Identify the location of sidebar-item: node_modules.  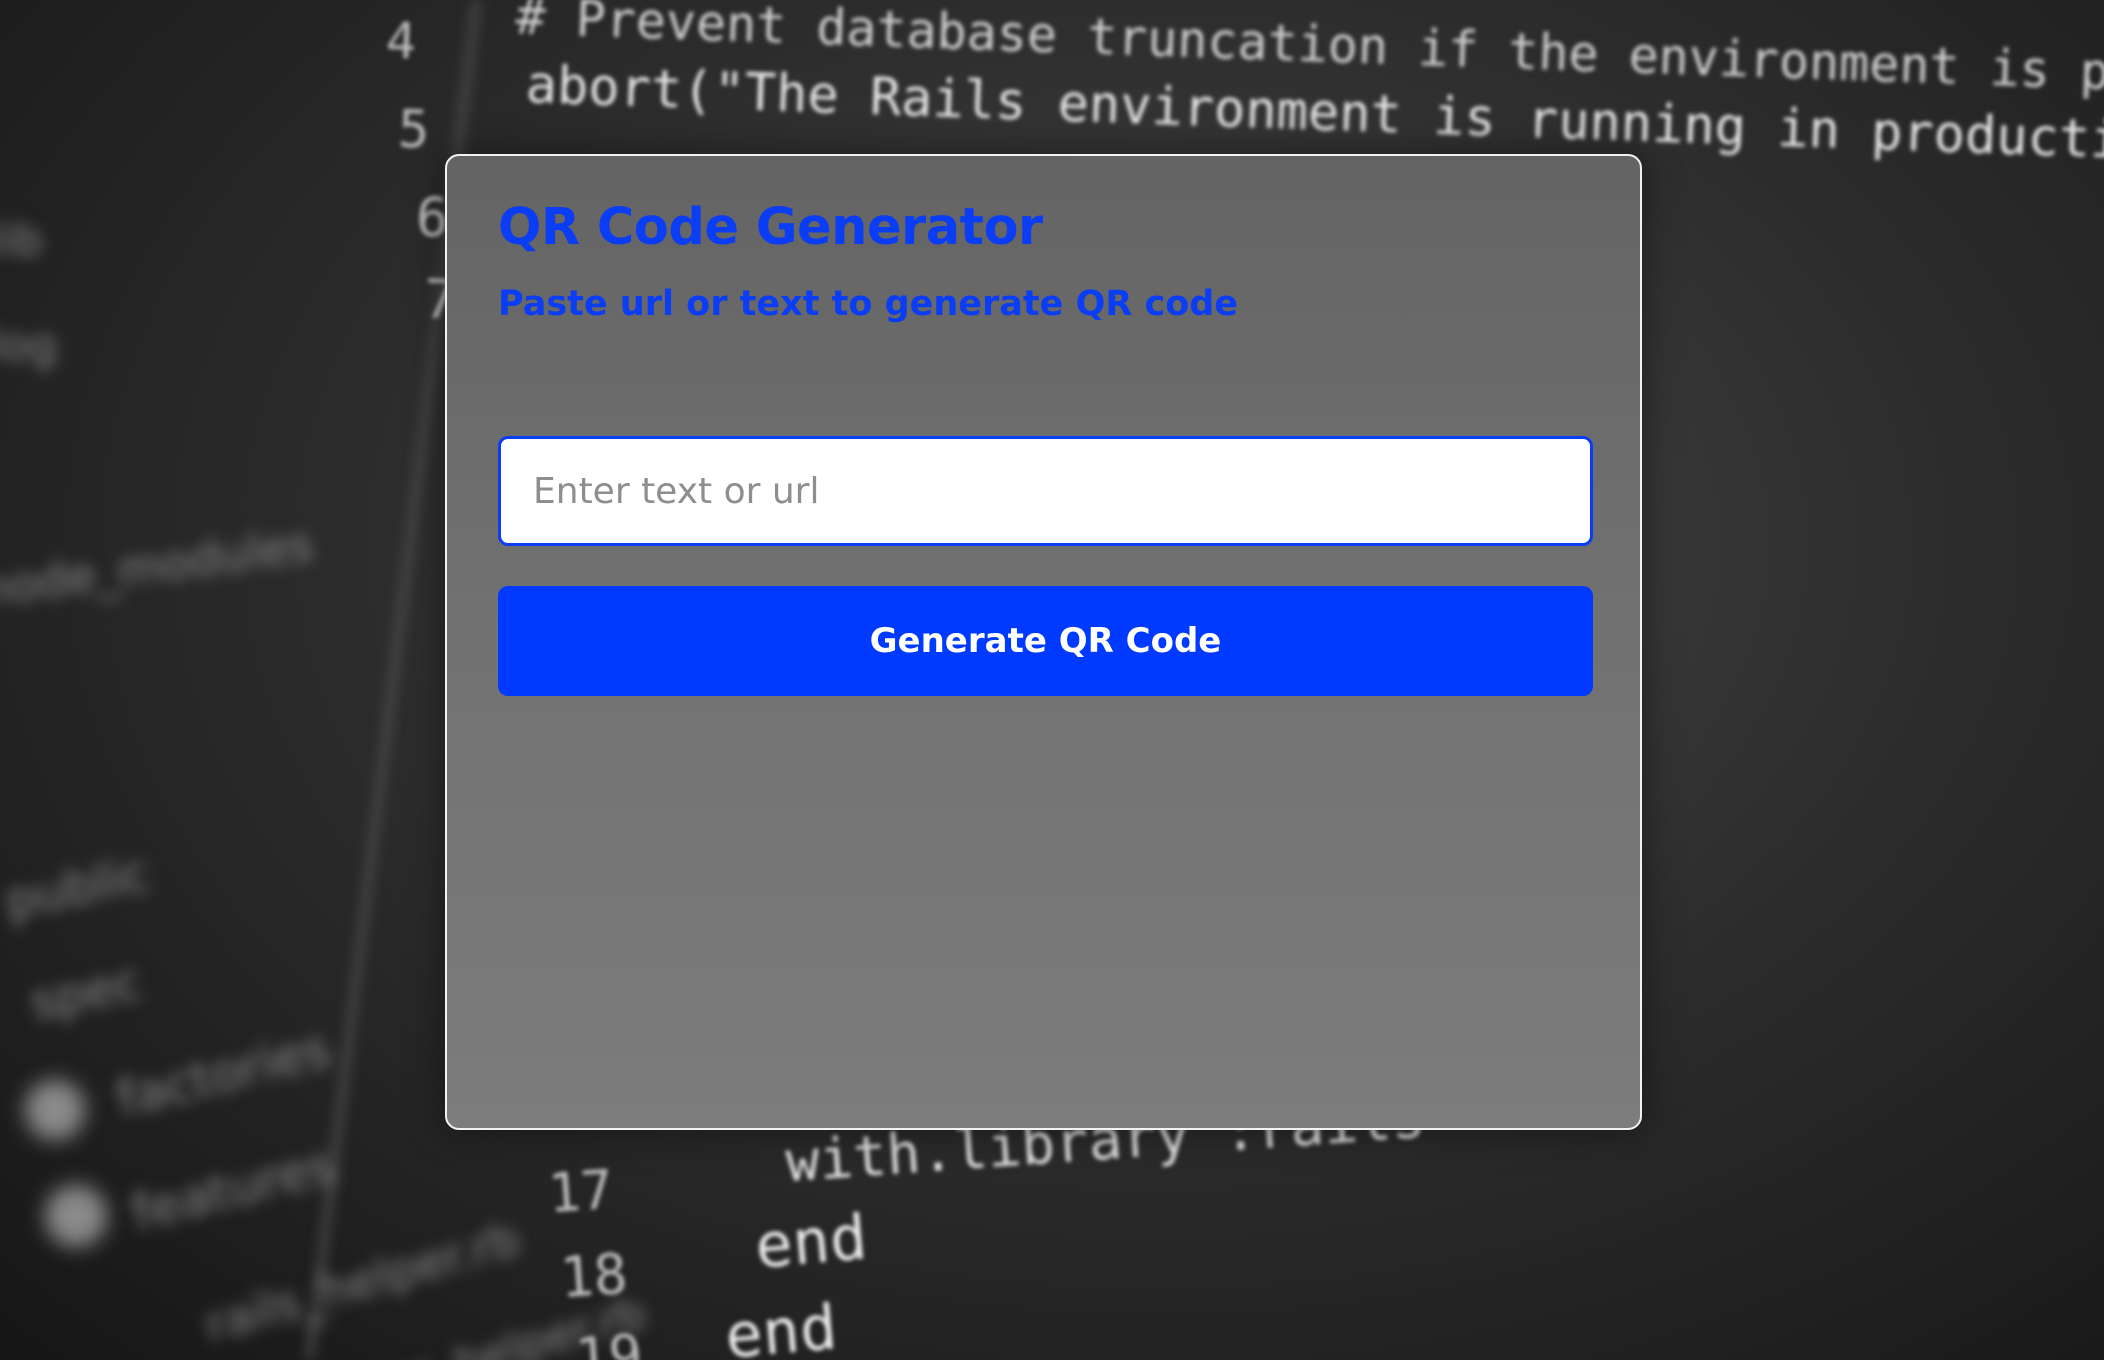
(158, 567).